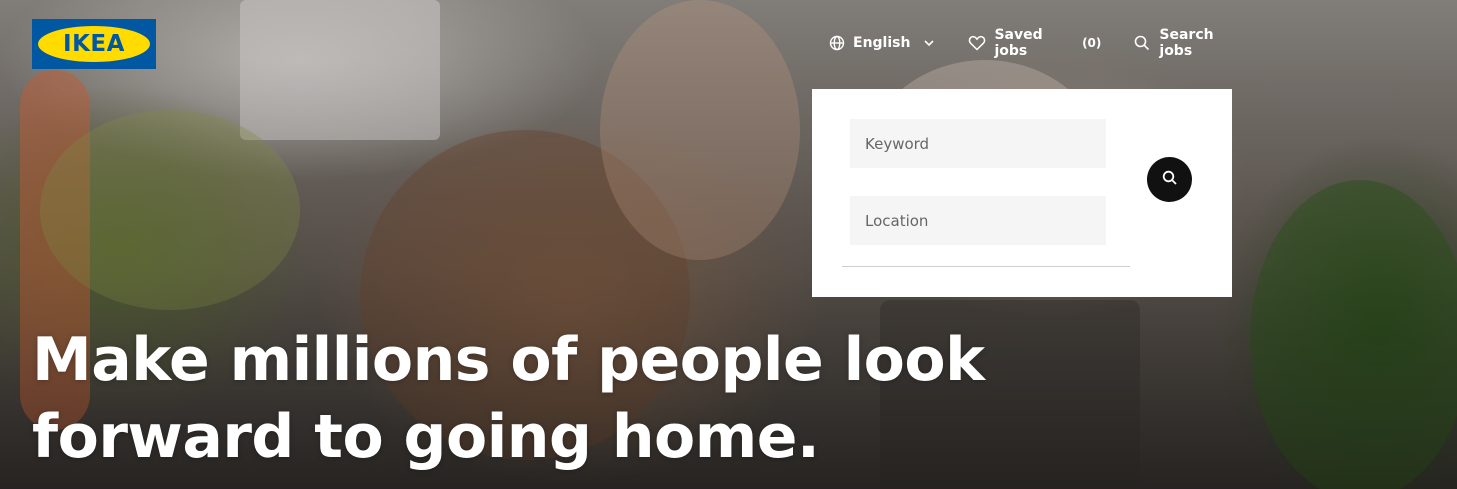 The image size is (1457, 489). What do you see at coordinates (508, 360) in the screenshot?
I see `hero-headline-line-1: Make millions of people look` at bounding box center [508, 360].